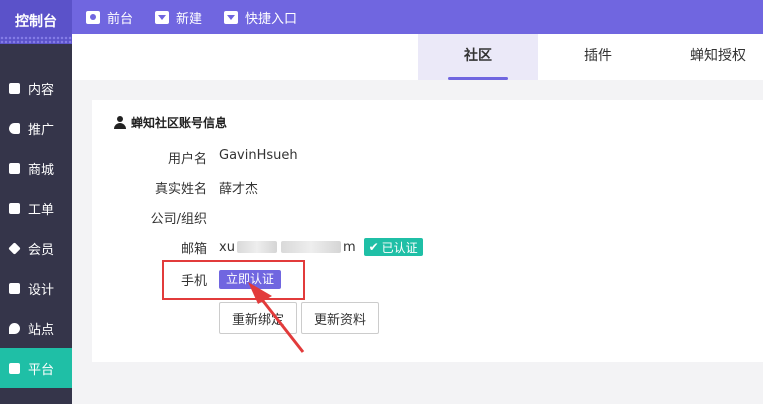  I want to click on sidebar-item-site: 站点, so click(36, 328).